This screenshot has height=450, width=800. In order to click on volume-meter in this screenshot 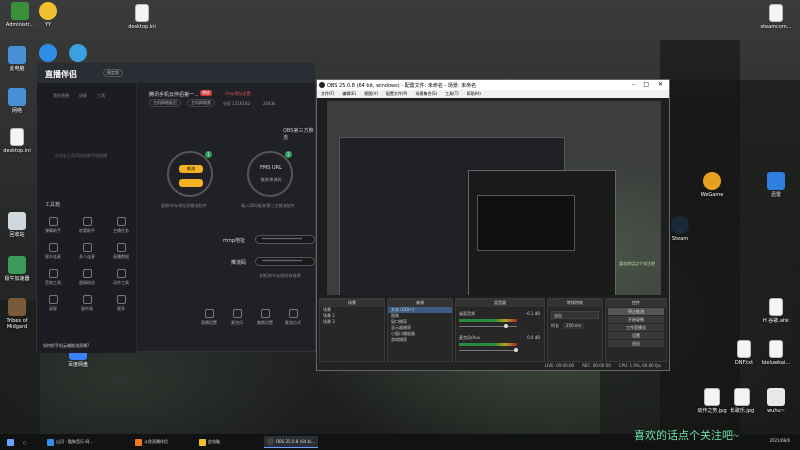, I will do `click(488, 344)`.